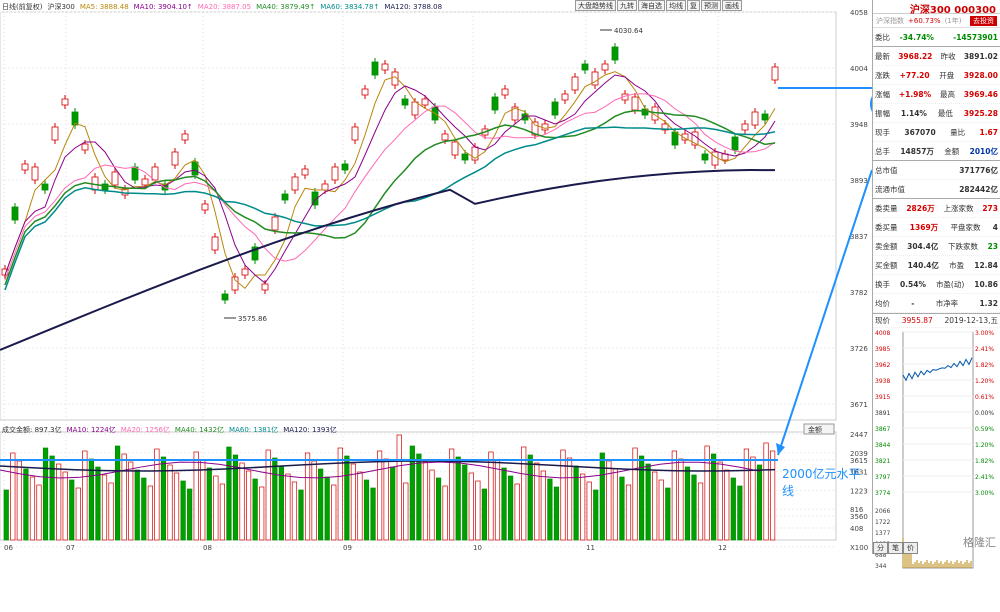 This screenshot has height=612, width=1000. I want to click on price-tick: 3671, so click(859, 405).